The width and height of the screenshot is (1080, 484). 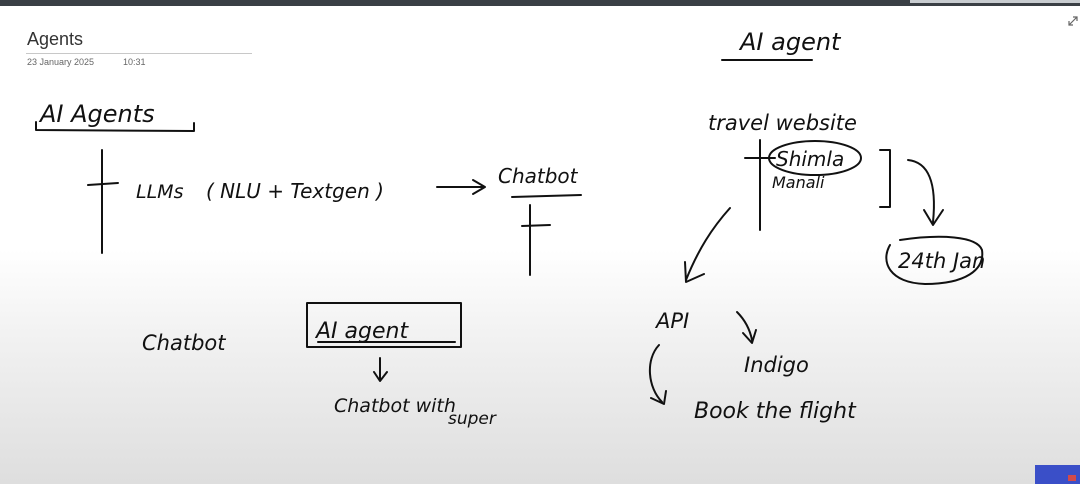 What do you see at coordinates (1072, 478) in the screenshot?
I see `thumbnail-dot` at bounding box center [1072, 478].